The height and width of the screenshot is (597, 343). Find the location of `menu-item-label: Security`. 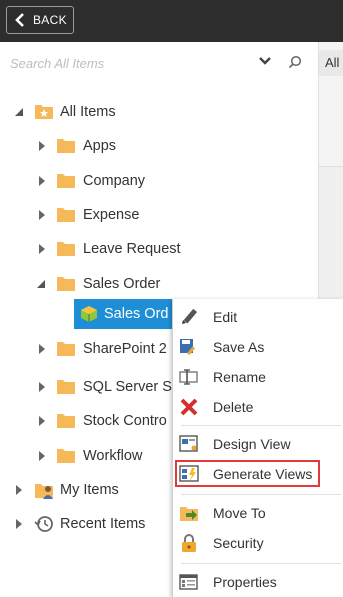

menu-item-label: Security is located at coordinates (238, 543).